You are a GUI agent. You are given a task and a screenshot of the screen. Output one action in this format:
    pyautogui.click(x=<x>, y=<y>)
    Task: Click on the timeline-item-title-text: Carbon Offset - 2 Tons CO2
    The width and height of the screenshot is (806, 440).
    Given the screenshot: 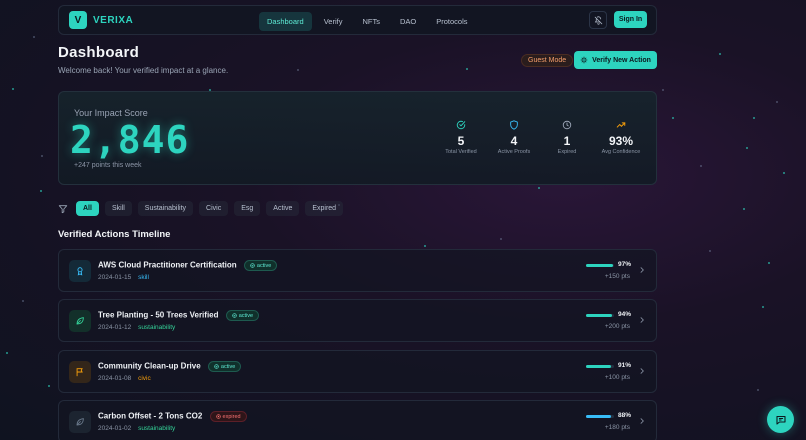 What is the action you would take?
    pyautogui.click(x=150, y=416)
    